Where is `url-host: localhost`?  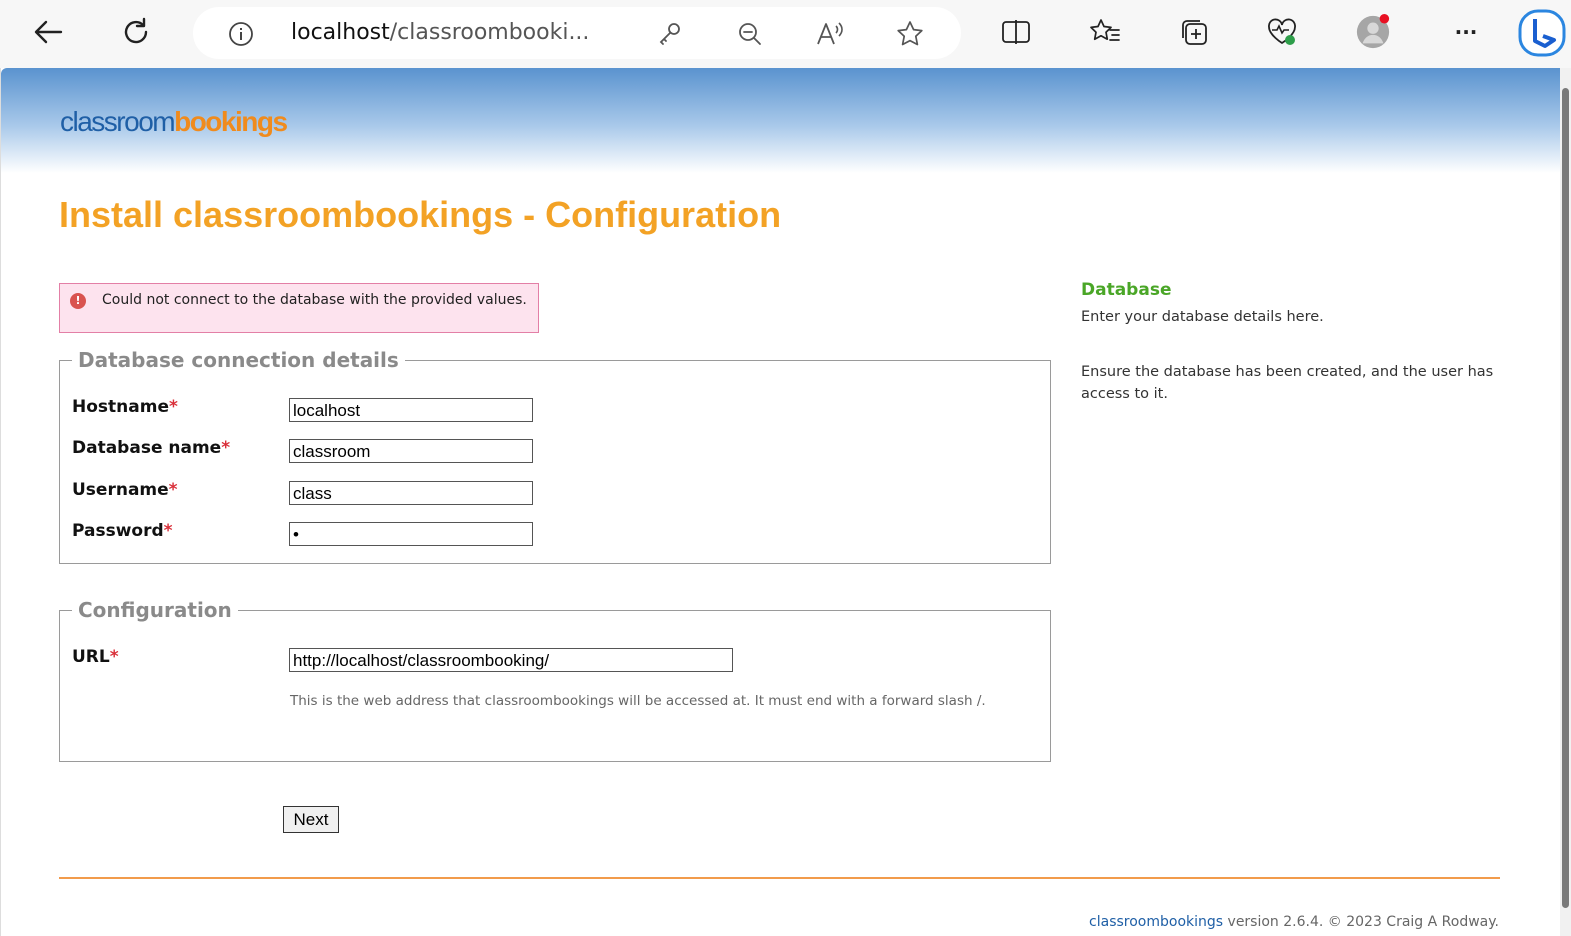 url-host: localhost is located at coordinates (340, 32).